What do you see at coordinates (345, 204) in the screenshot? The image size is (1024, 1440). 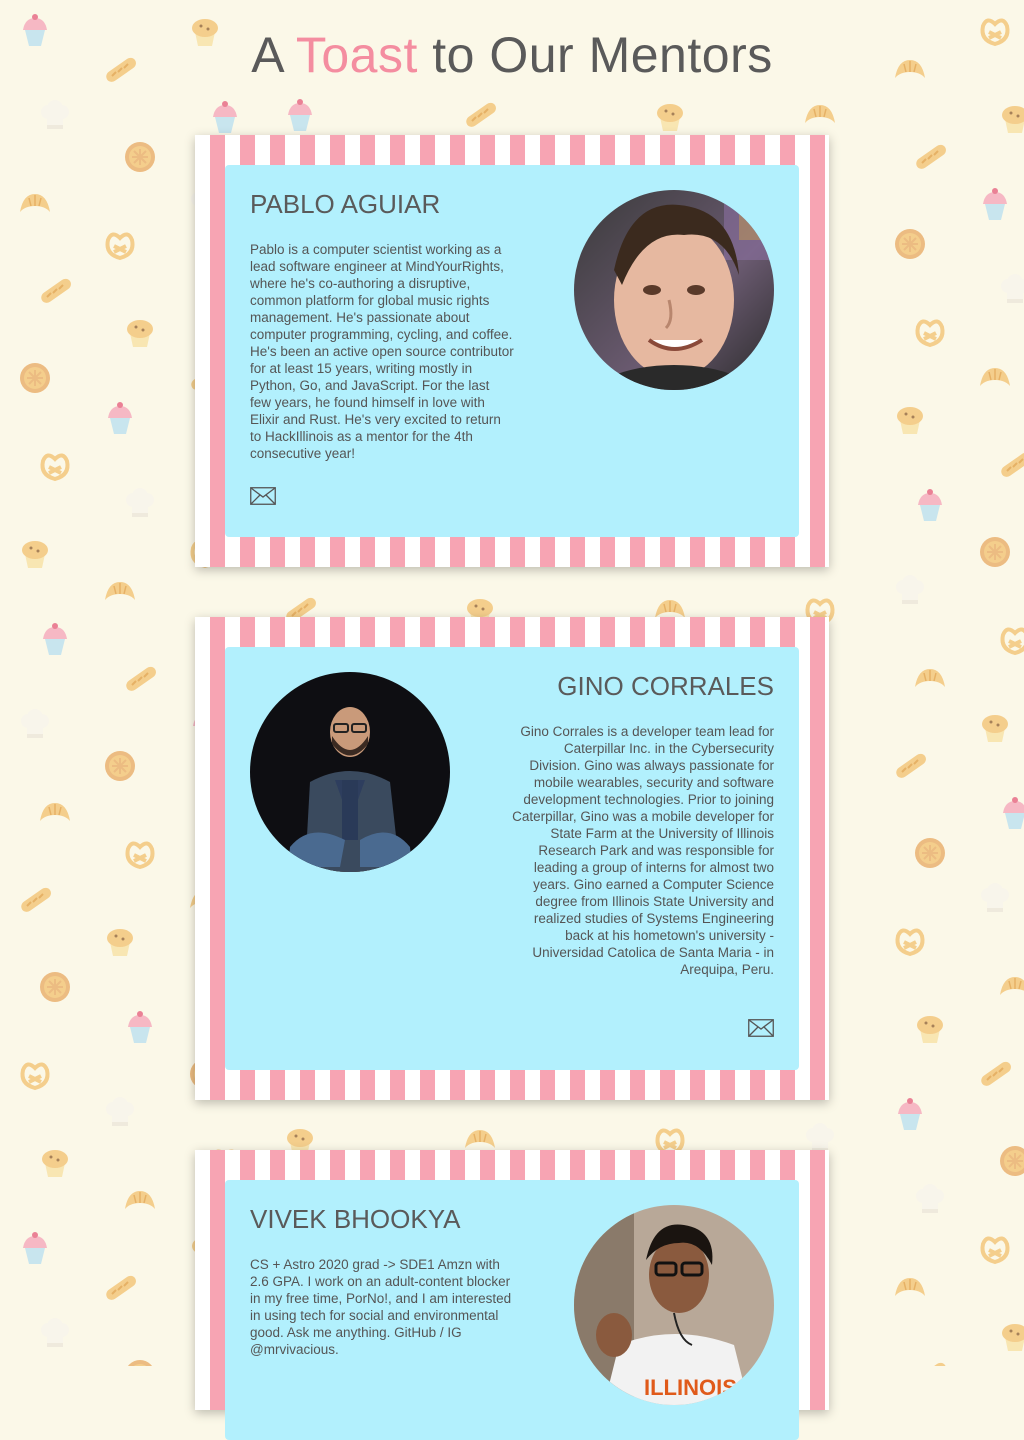 I see `mentor-name: PABLO AGUIAR` at bounding box center [345, 204].